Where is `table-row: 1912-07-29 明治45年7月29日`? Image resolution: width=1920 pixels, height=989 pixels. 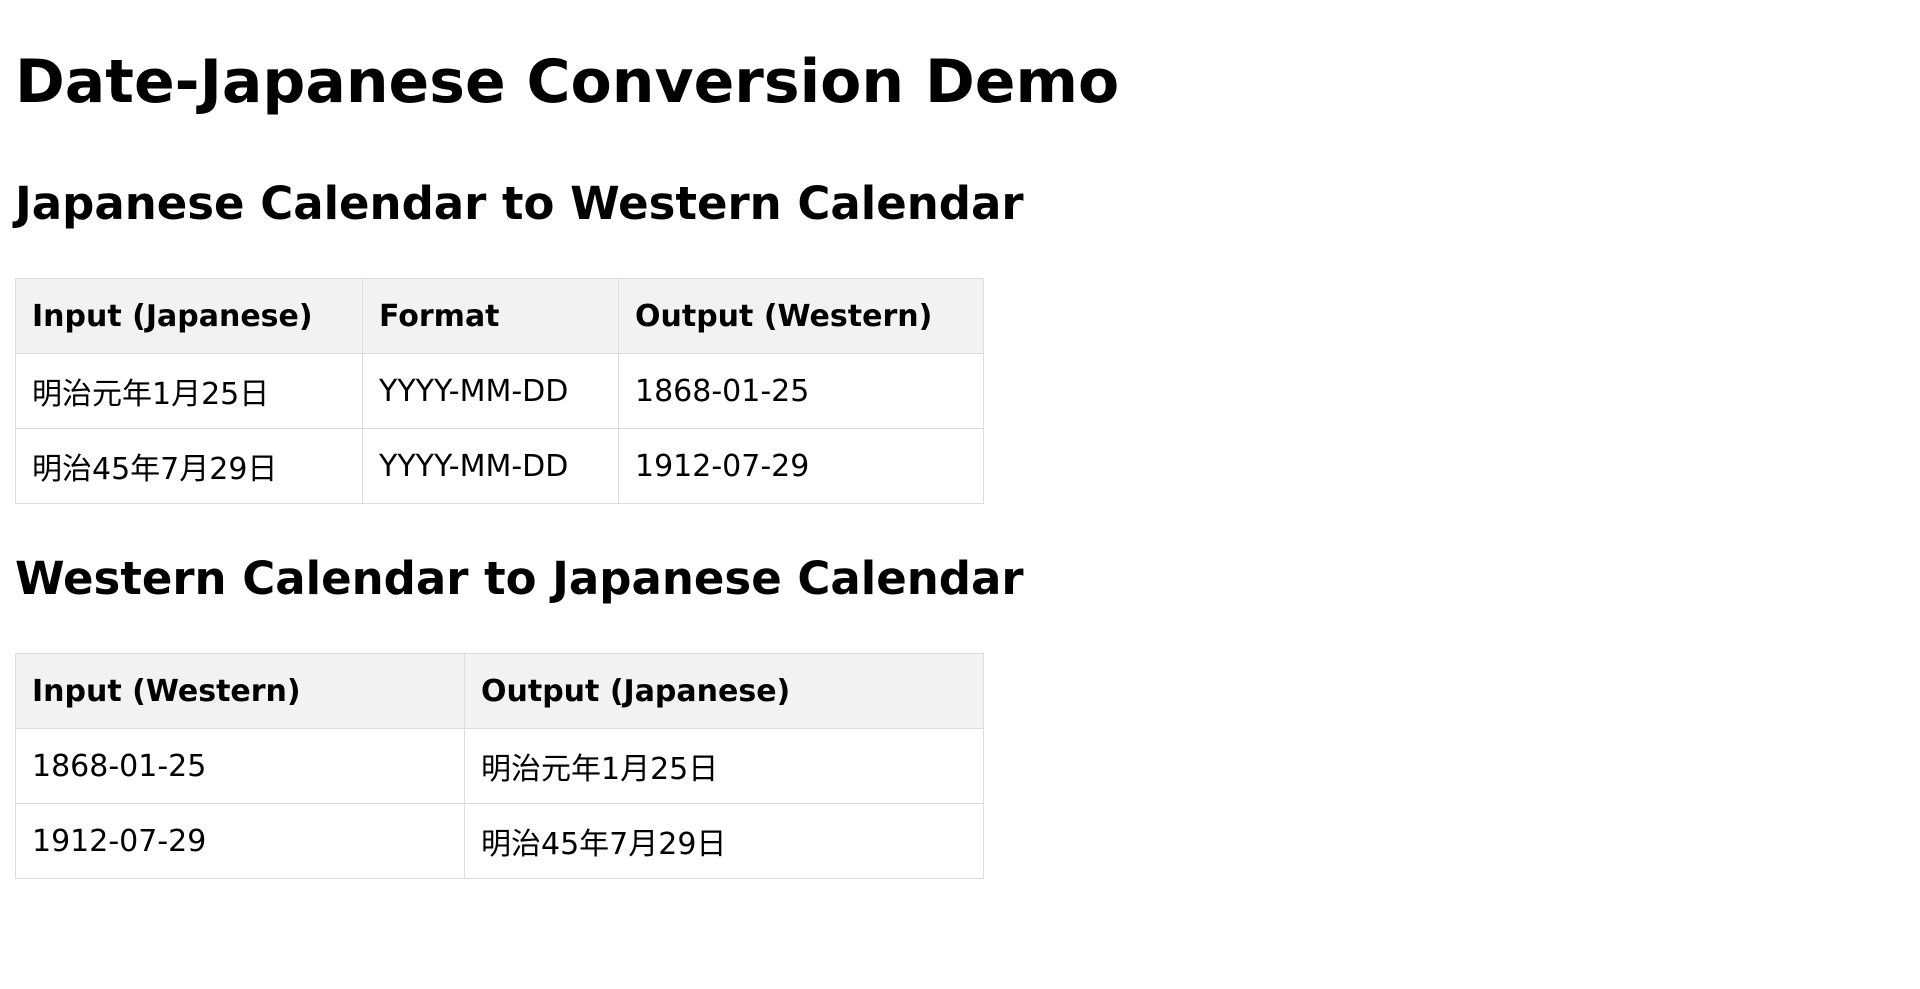 table-row: 1912-07-29 明治45年7月29日 is located at coordinates (499, 841).